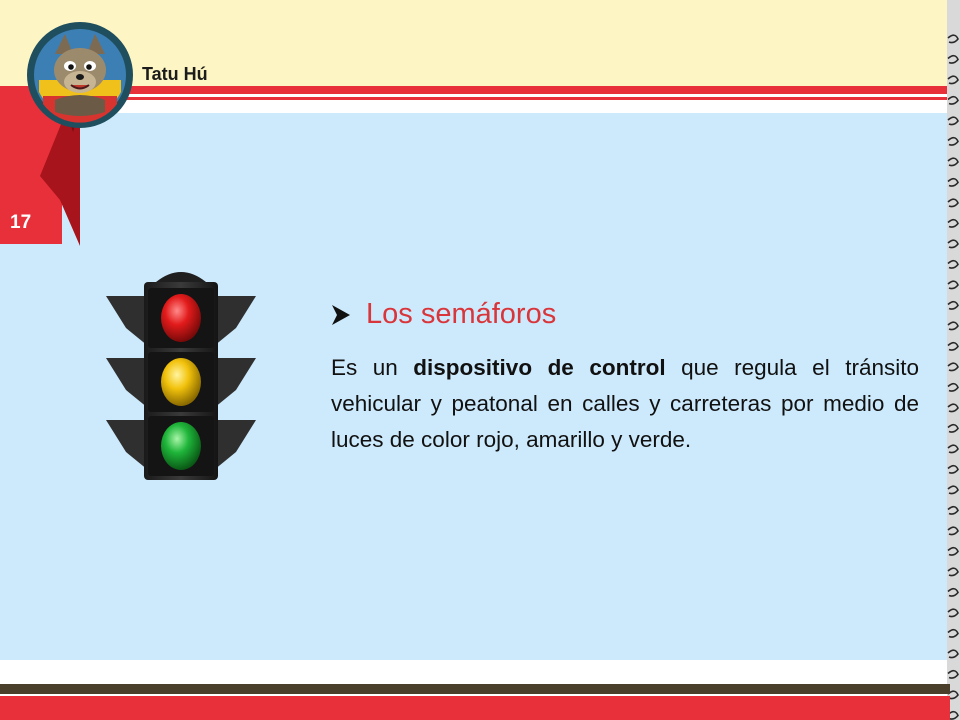 The image size is (960, 720). What do you see at coordinates (461, 314) in the screenshot?
I see `heading-text: Los semáforos` at bounding box center [461, 314].